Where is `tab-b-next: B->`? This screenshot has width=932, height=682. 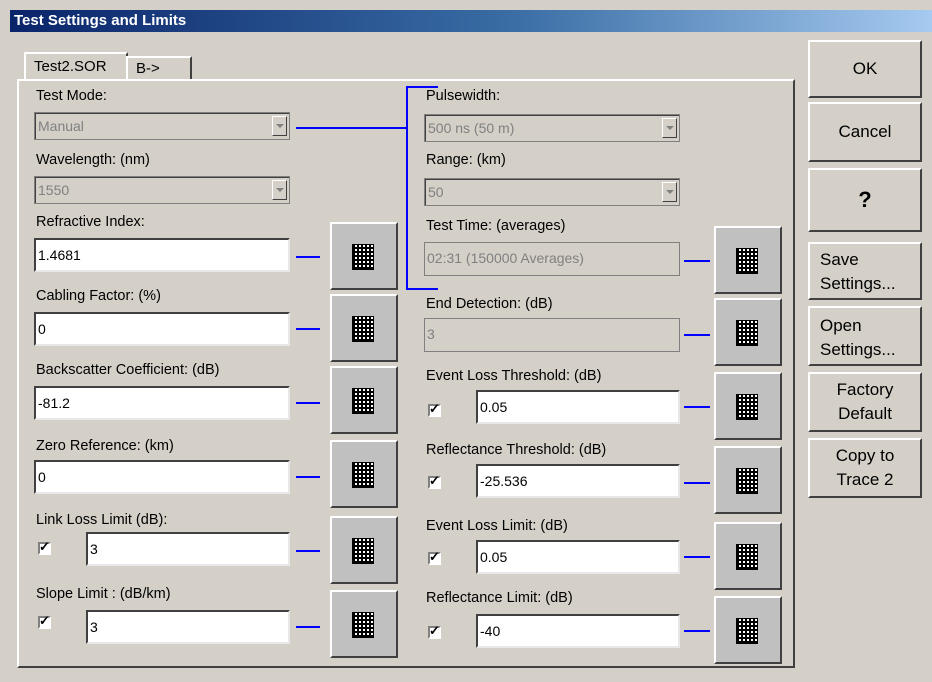 tab-b-next: B-> is located at coordinates (159, 68).